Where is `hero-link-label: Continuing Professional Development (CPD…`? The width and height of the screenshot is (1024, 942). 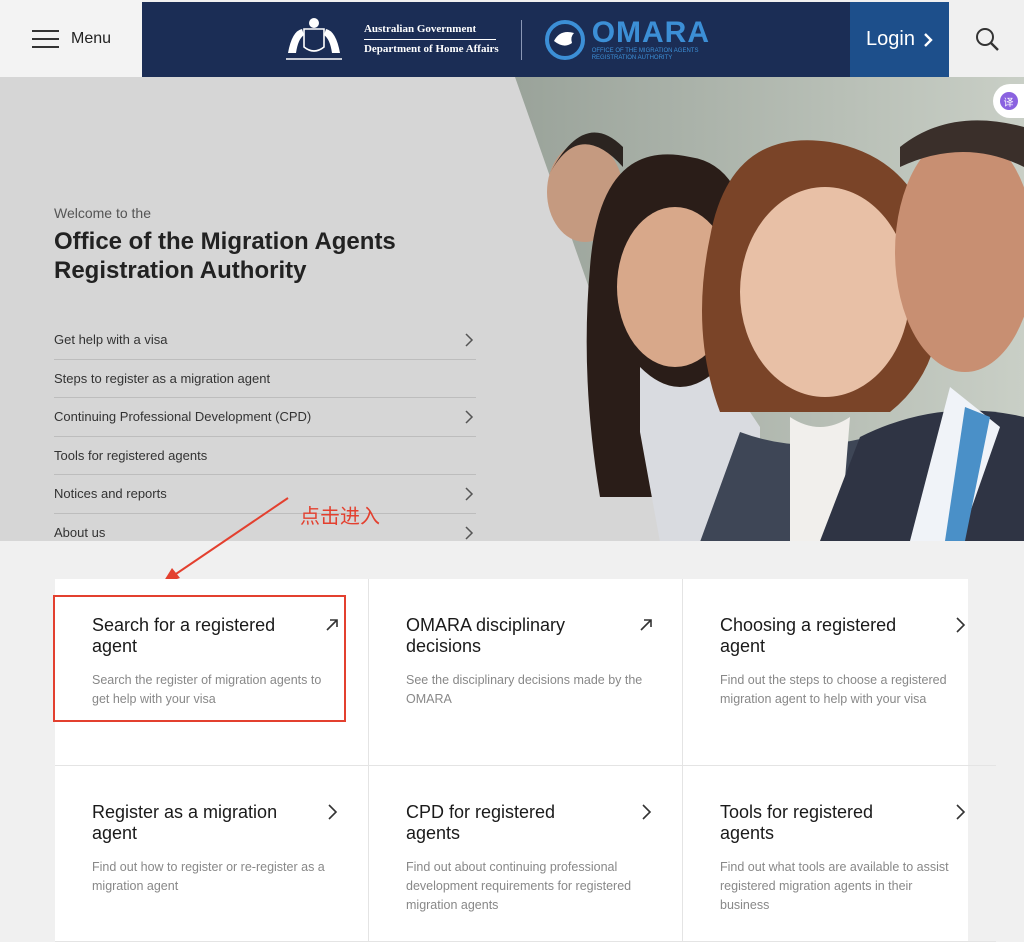 hero-link-label: Continuing Professional Development (CPD… is located at coordinates (183, 417).